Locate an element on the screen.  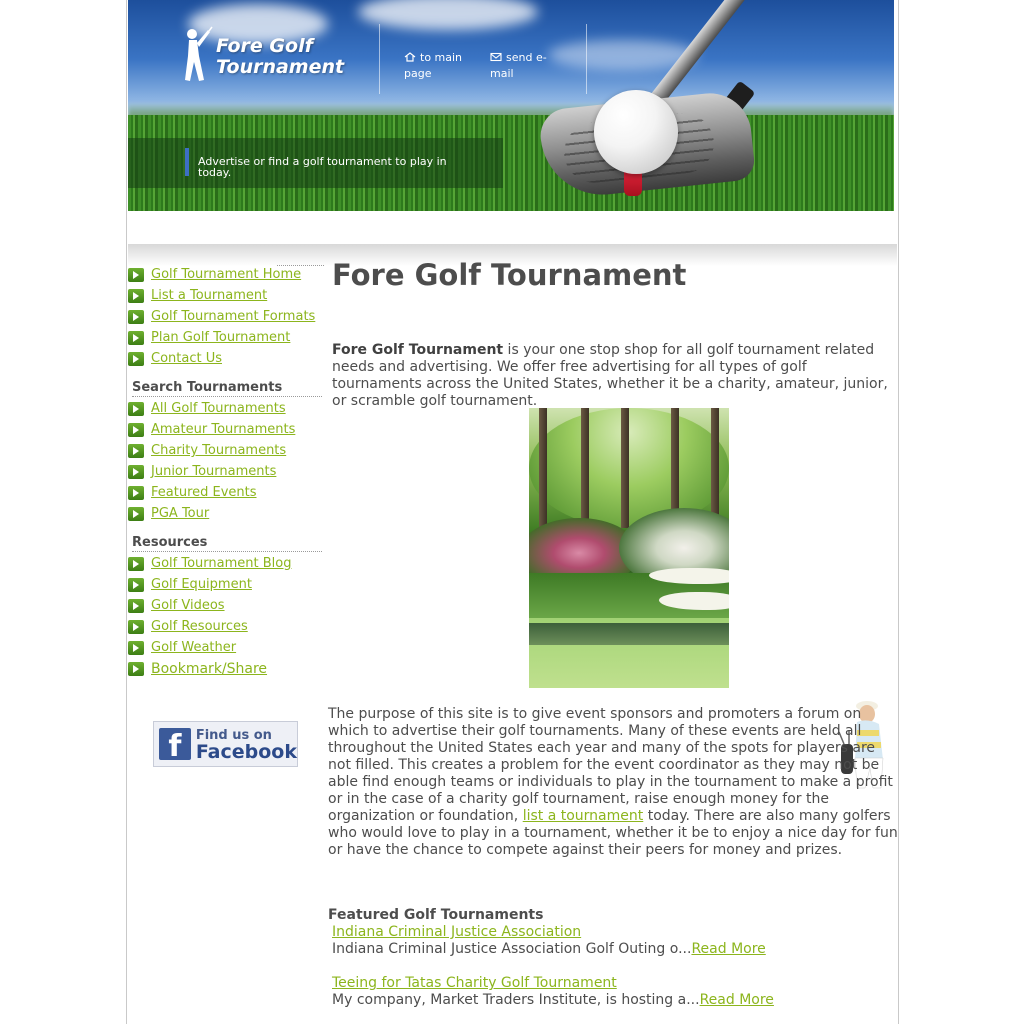
nav-item-golf-videos: Golf Videos is located at coordinates (227, 607).